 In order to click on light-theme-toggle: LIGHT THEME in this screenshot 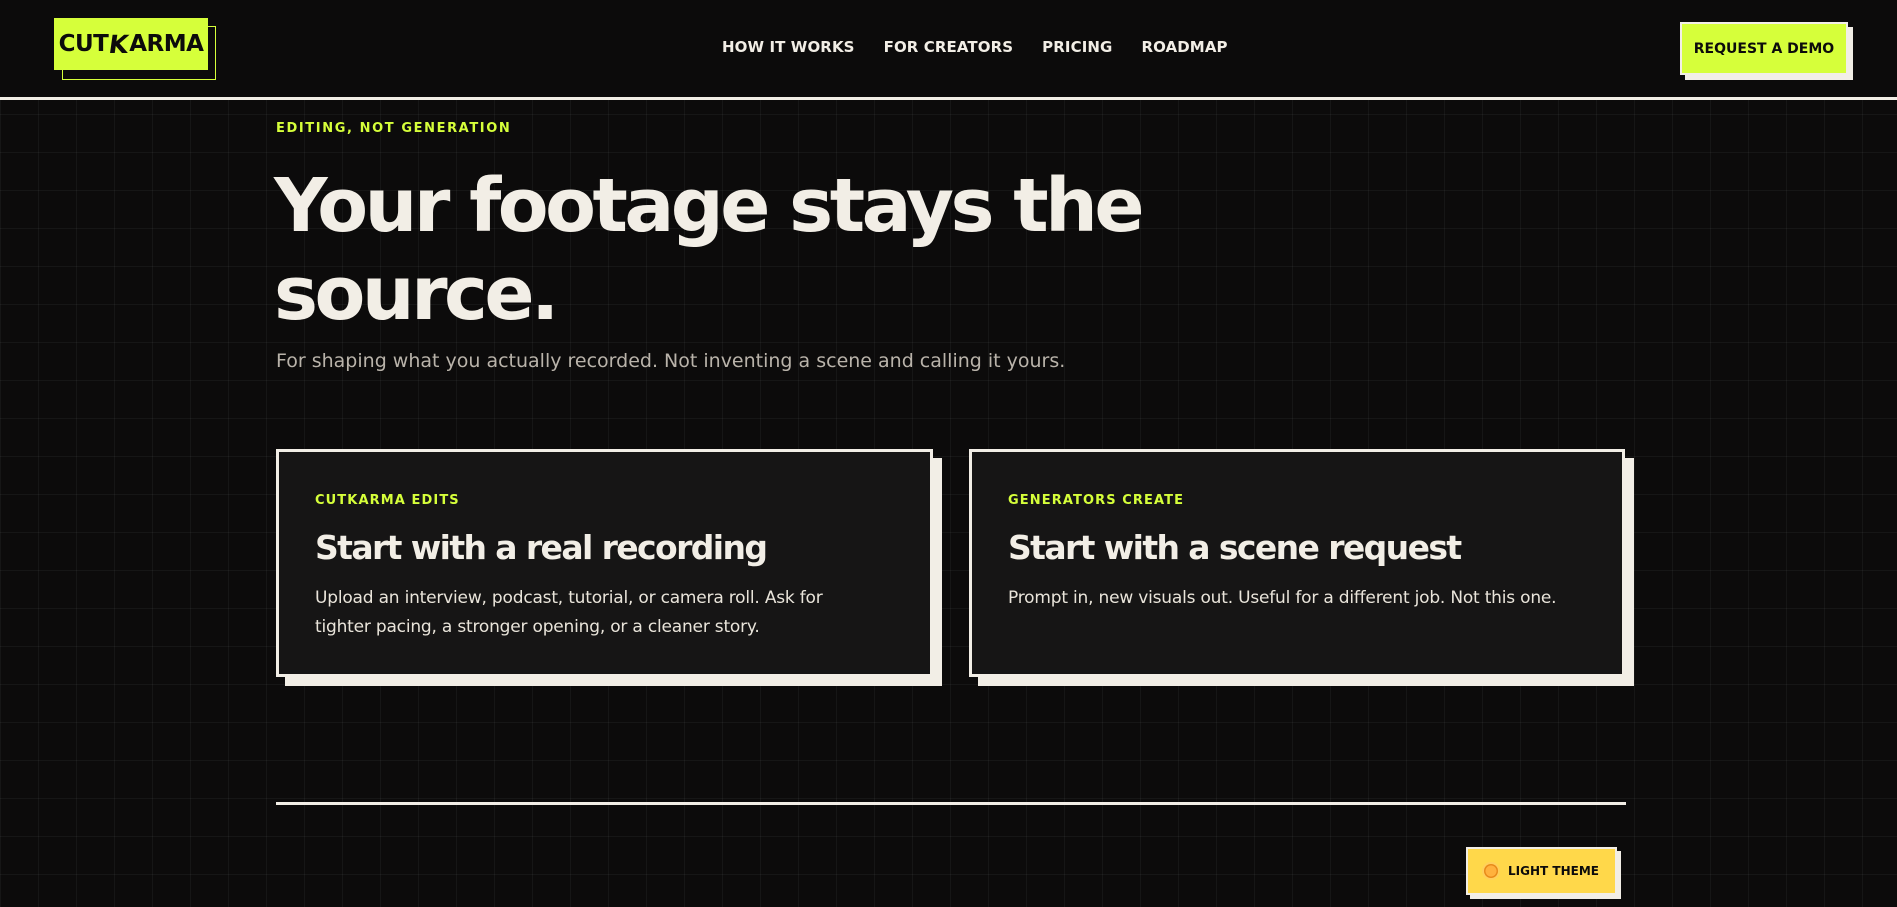, I will do `click(1541, 871)`.